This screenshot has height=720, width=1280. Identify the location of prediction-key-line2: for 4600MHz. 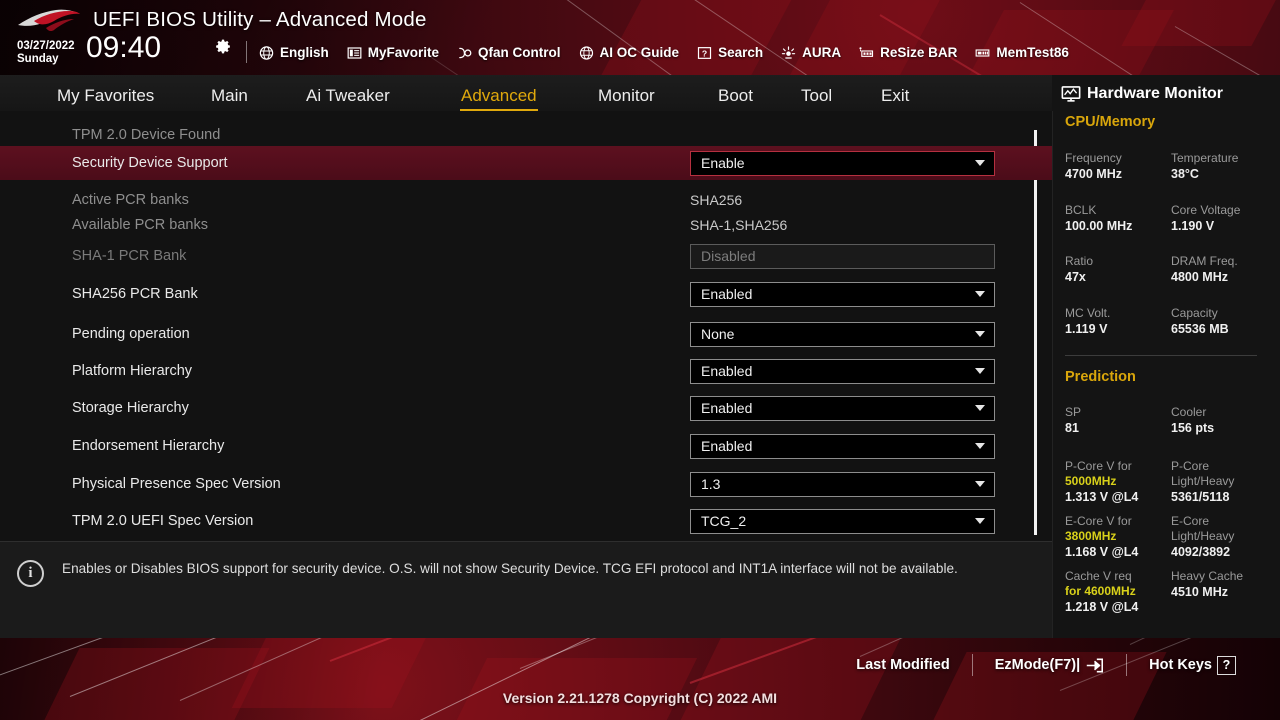
(1101, 591).